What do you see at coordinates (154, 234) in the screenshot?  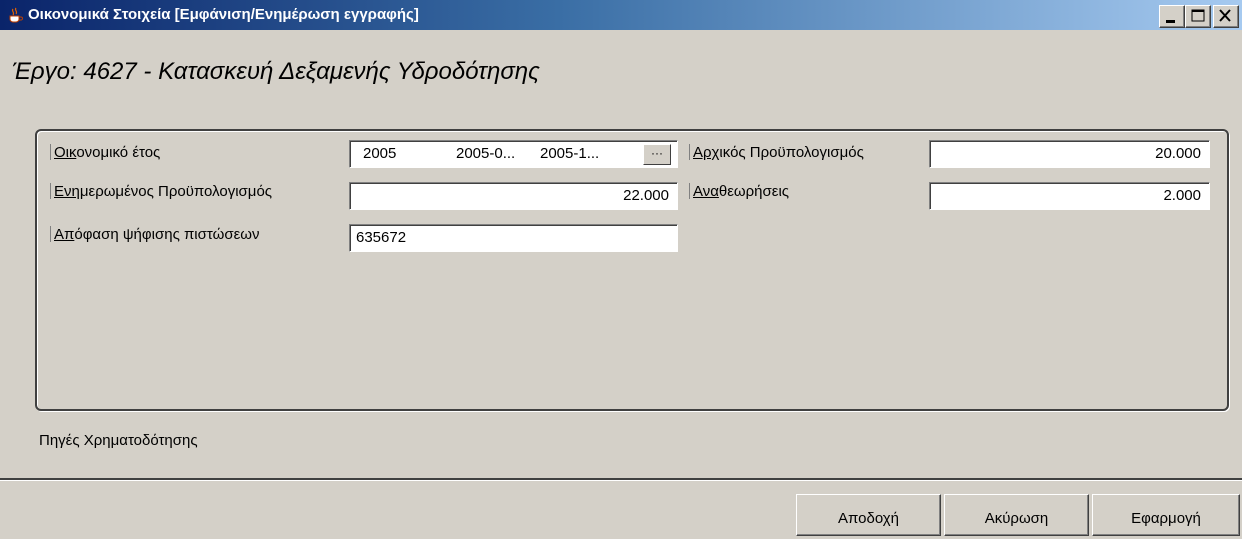 I see `credit-decision-label: Απόφαση ψήφισης πιστώσεων` at bounding box center [154, 234].